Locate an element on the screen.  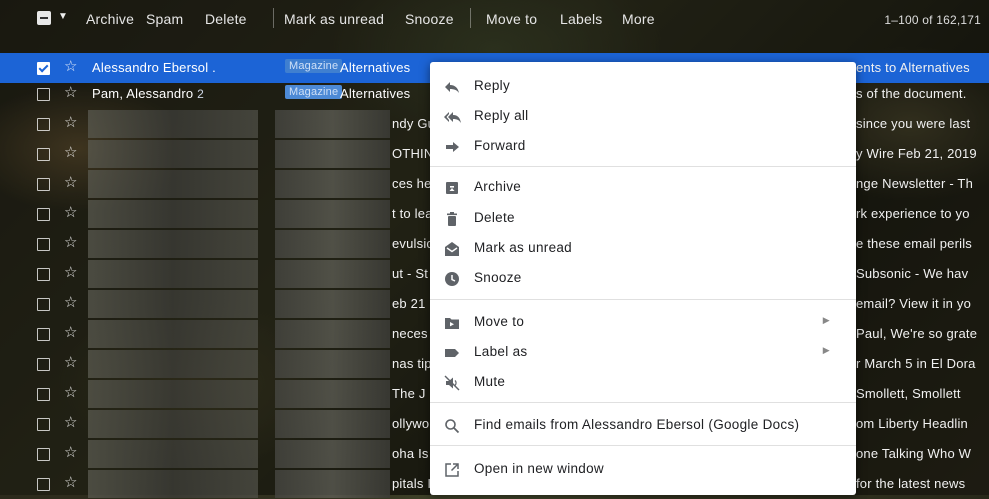
pagination-count: 1–100 of 162,171 is located at coordinates (932, 20).